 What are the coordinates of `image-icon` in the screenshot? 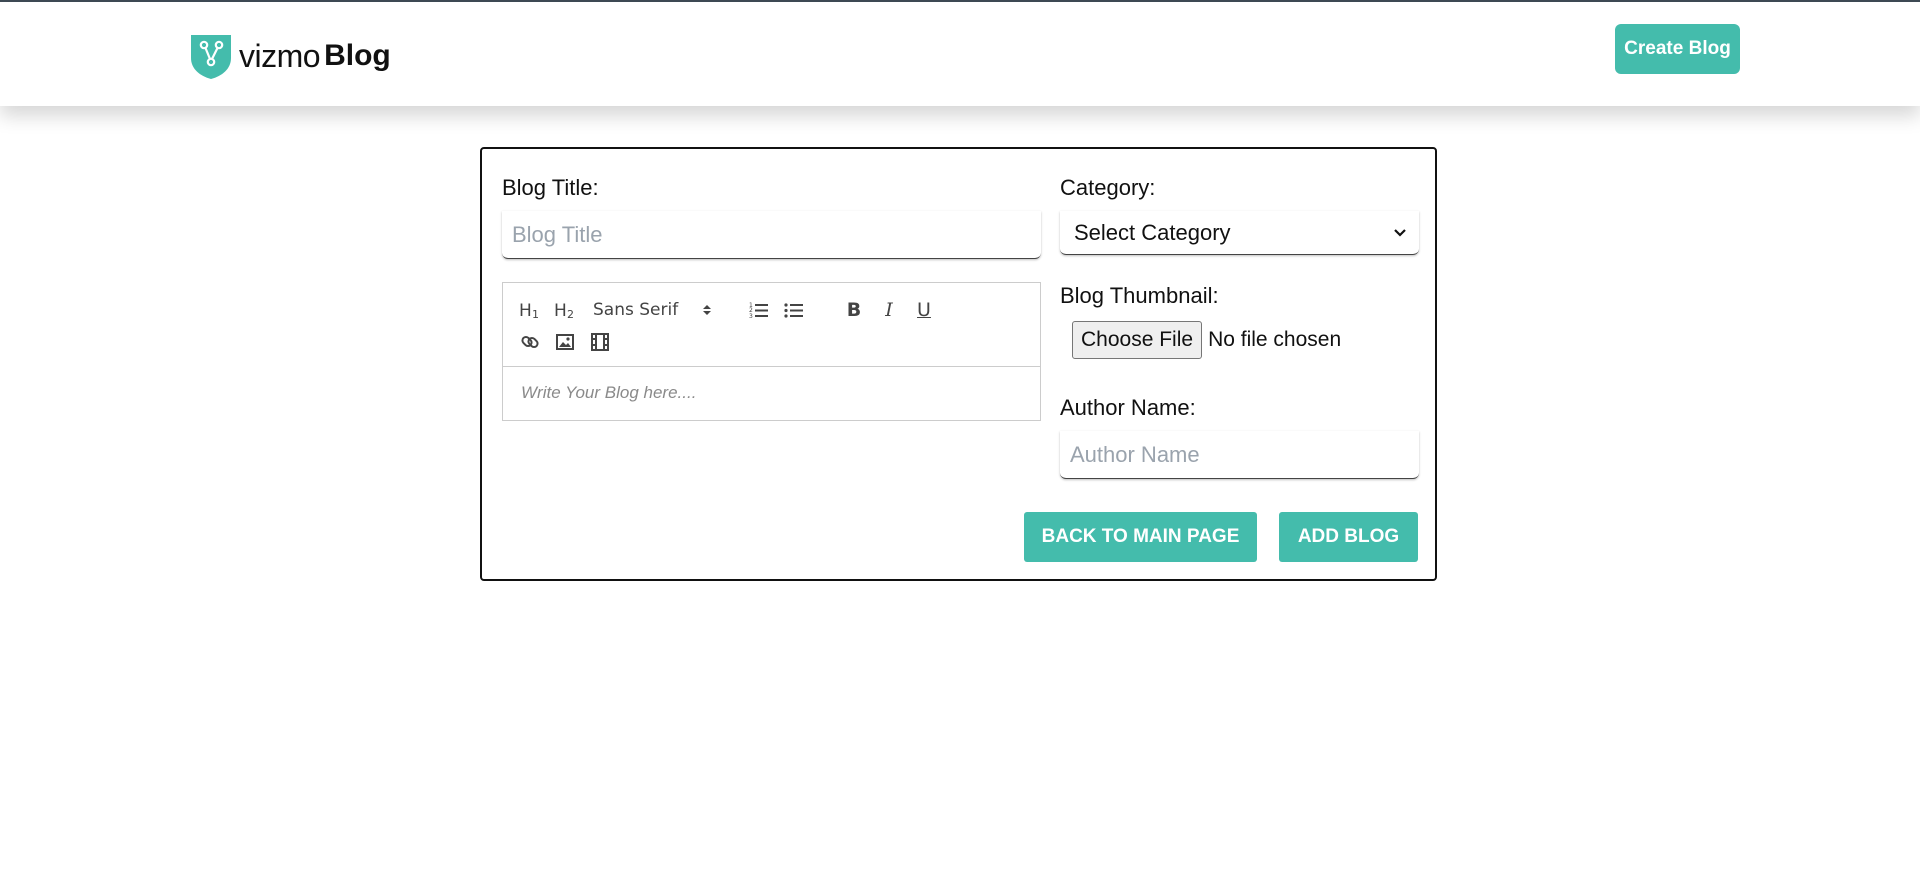 It's located at (565, 342).